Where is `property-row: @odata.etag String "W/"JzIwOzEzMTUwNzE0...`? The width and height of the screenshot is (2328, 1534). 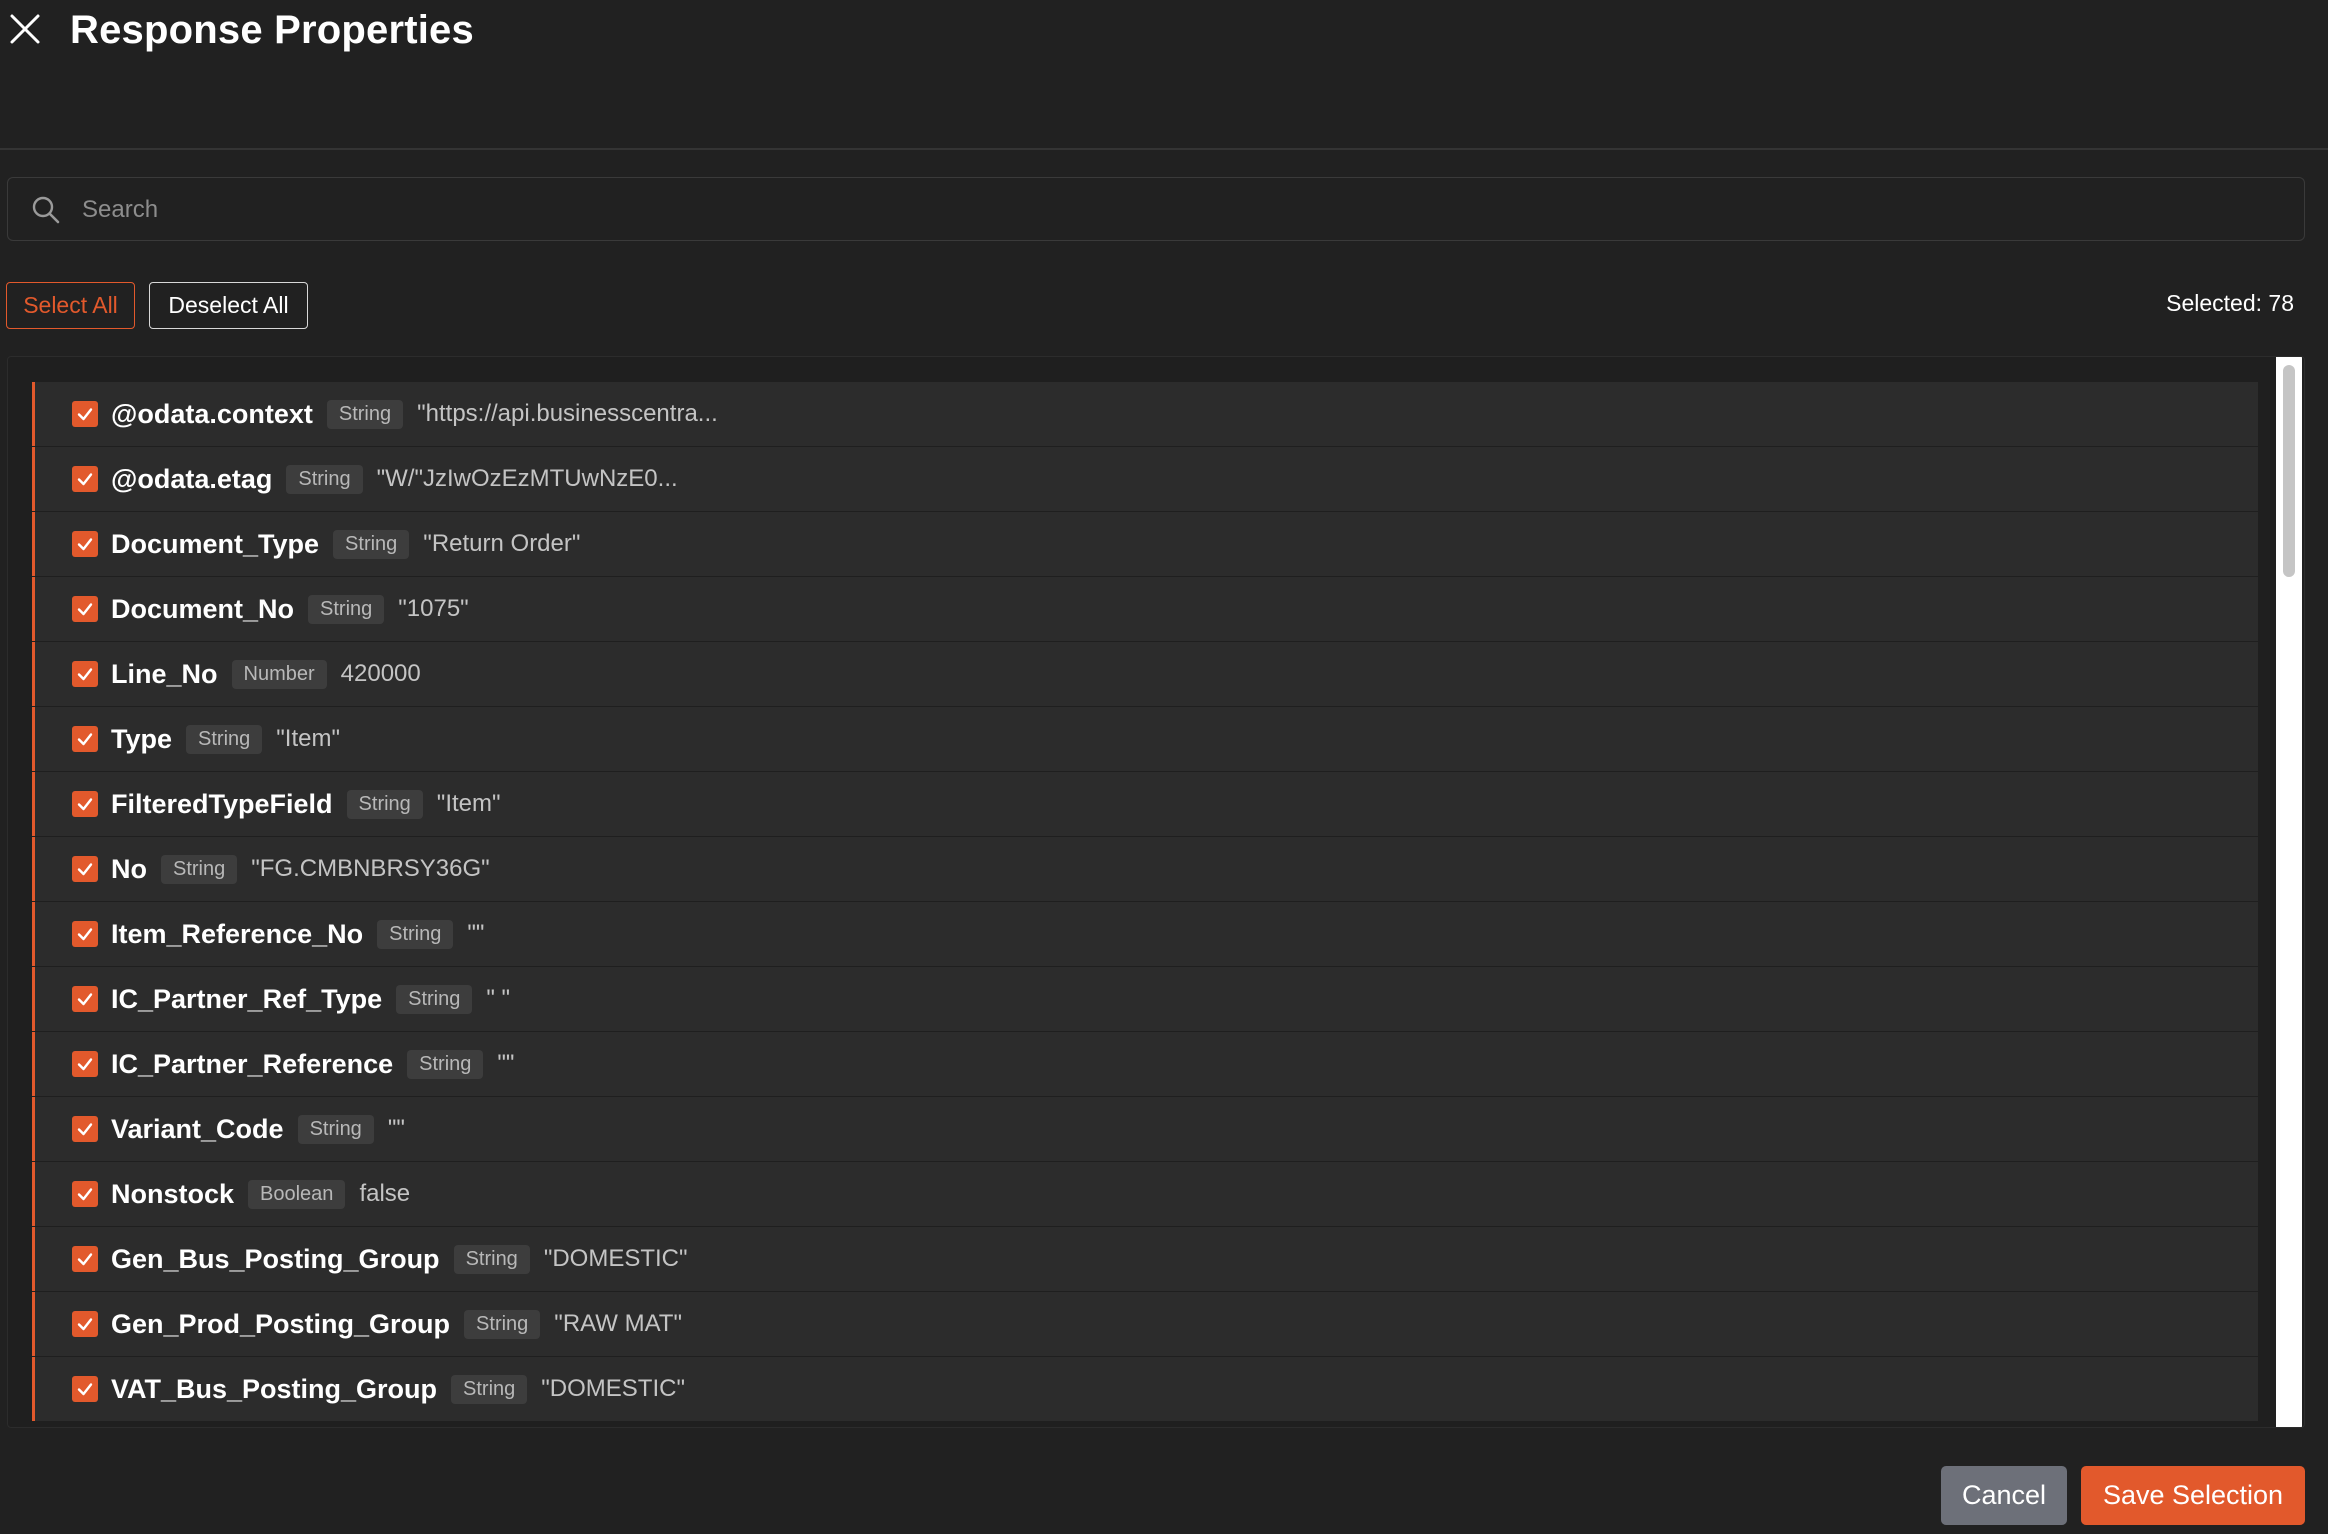 property-row: @odata.etag String "W/"JzIwOzEzMTUwNzE0... is located at coordinates (1145, 479).